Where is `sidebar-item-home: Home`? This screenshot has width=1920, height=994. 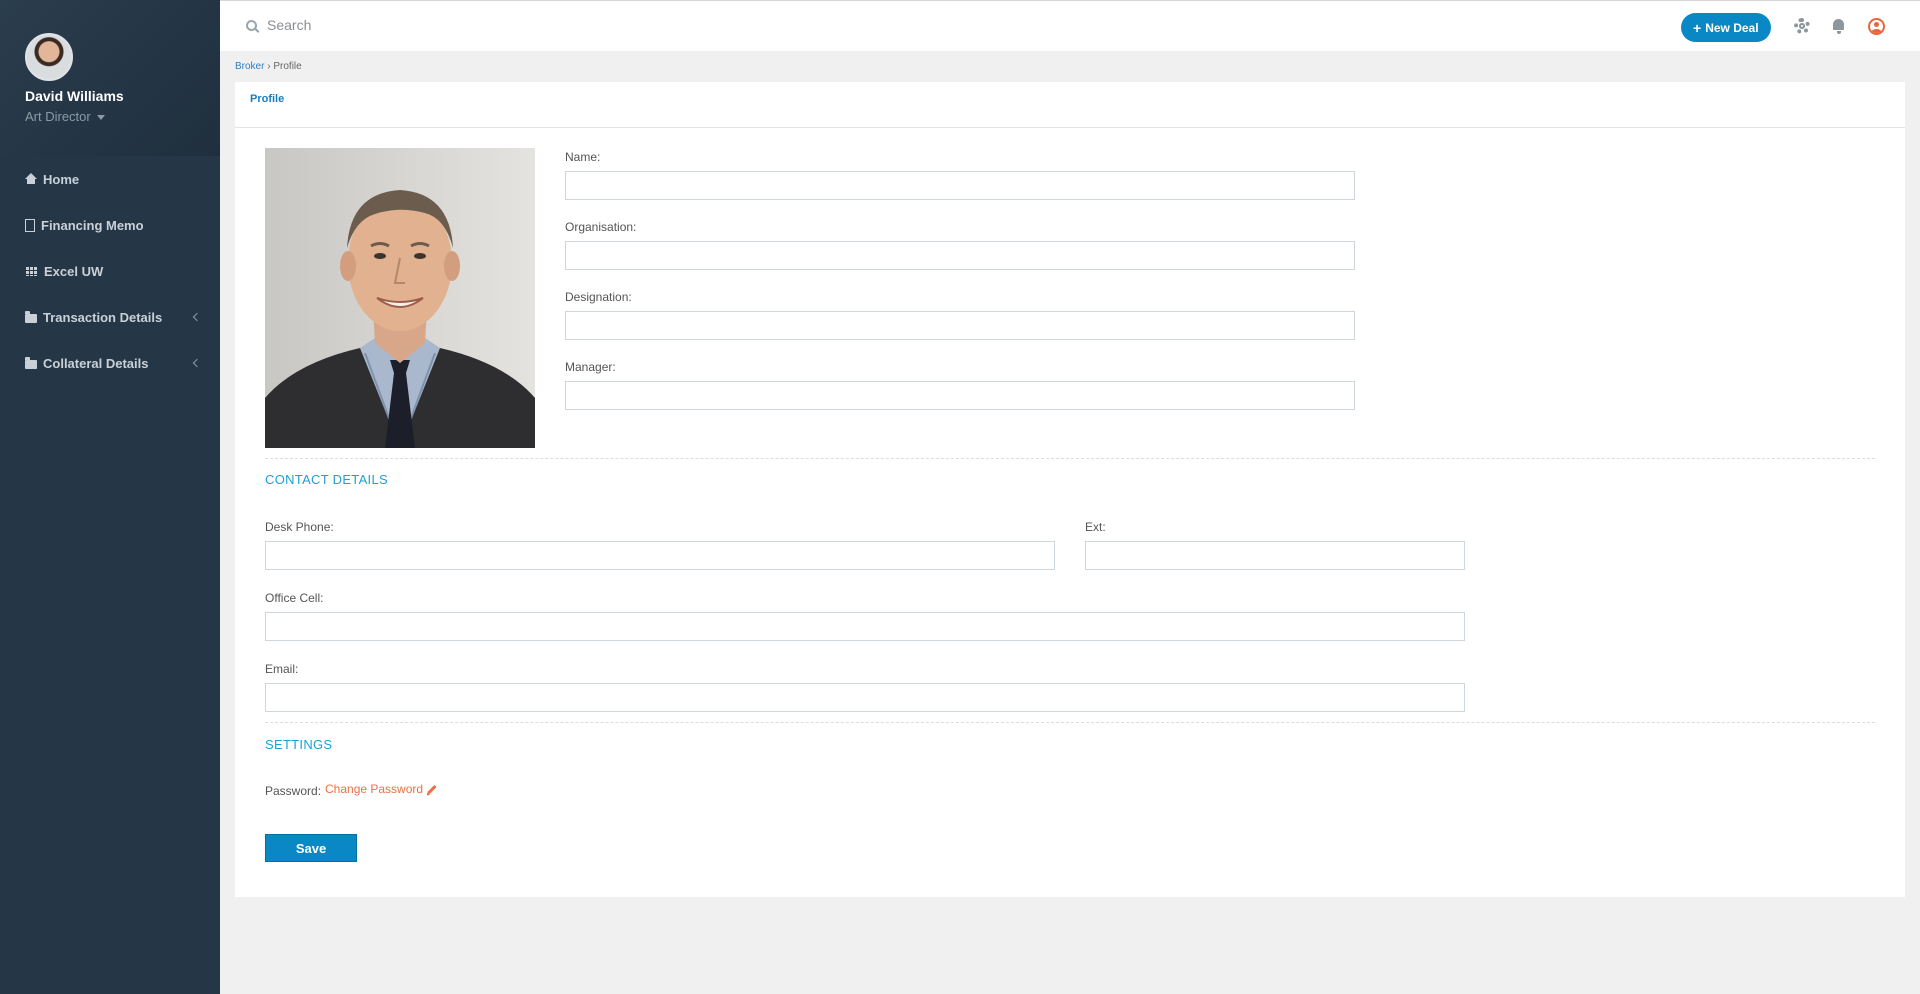
sidebar-item-home: Home is located at coordinates (110, 179).